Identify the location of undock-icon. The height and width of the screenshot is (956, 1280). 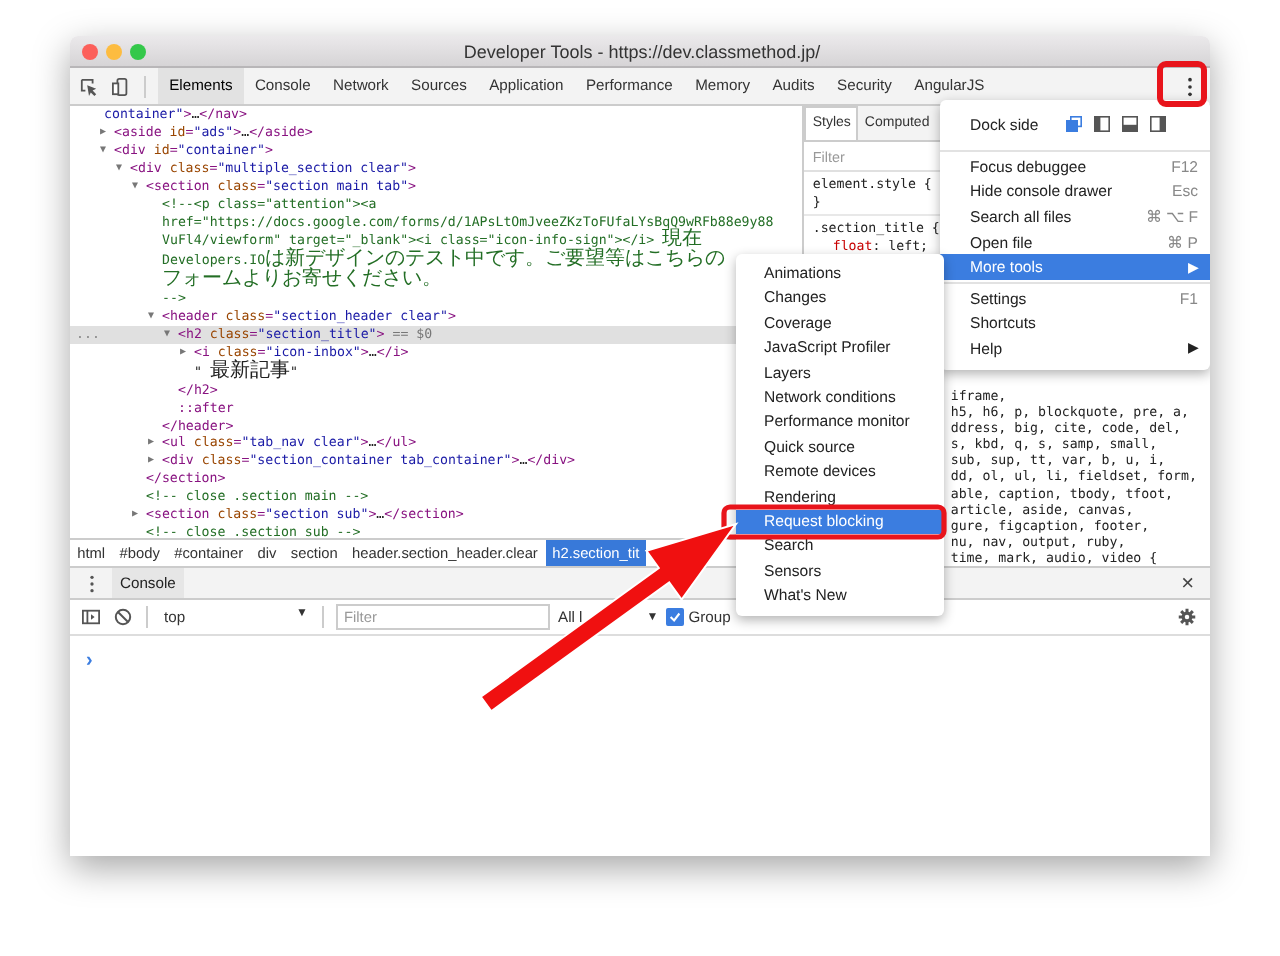
(1074, 124).